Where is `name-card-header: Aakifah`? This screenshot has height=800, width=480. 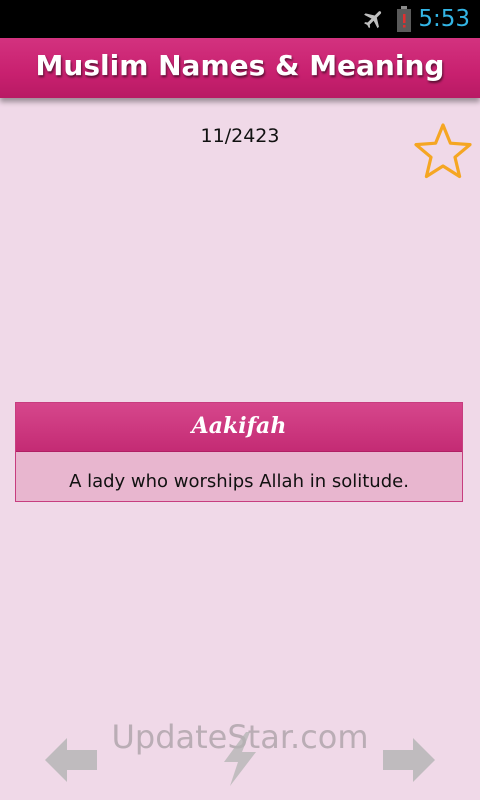 name-card-header: Aakifah is located at coordinates (239, 427).